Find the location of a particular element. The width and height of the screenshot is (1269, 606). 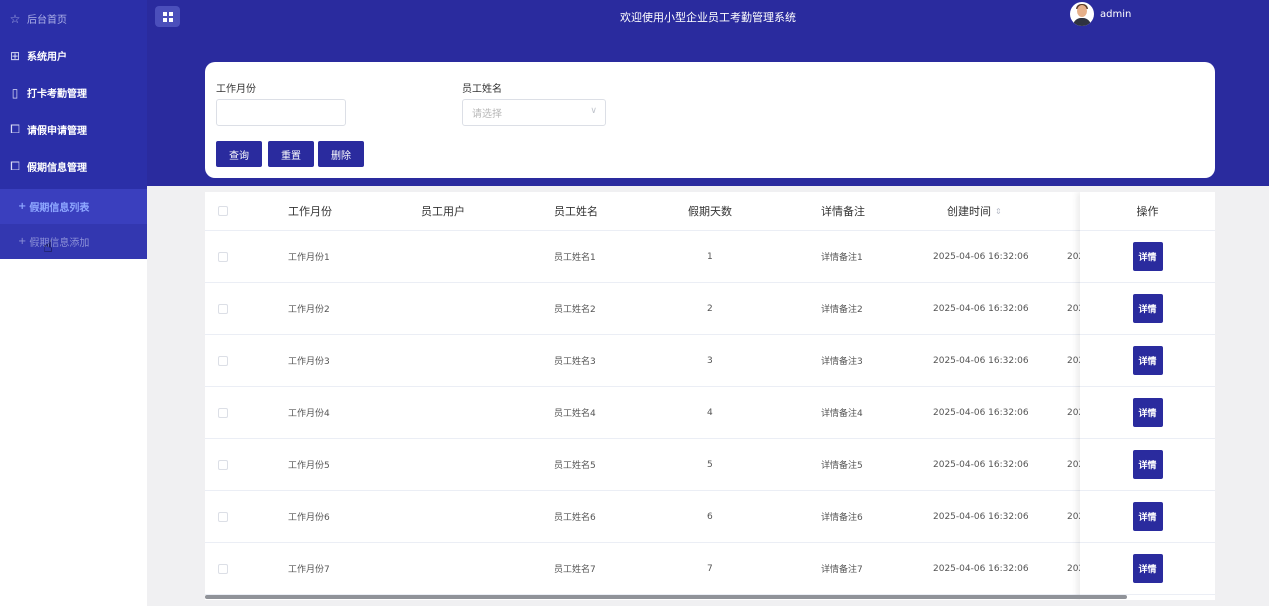

name-label: 员工姓名 is located at coordinates (482, 89).